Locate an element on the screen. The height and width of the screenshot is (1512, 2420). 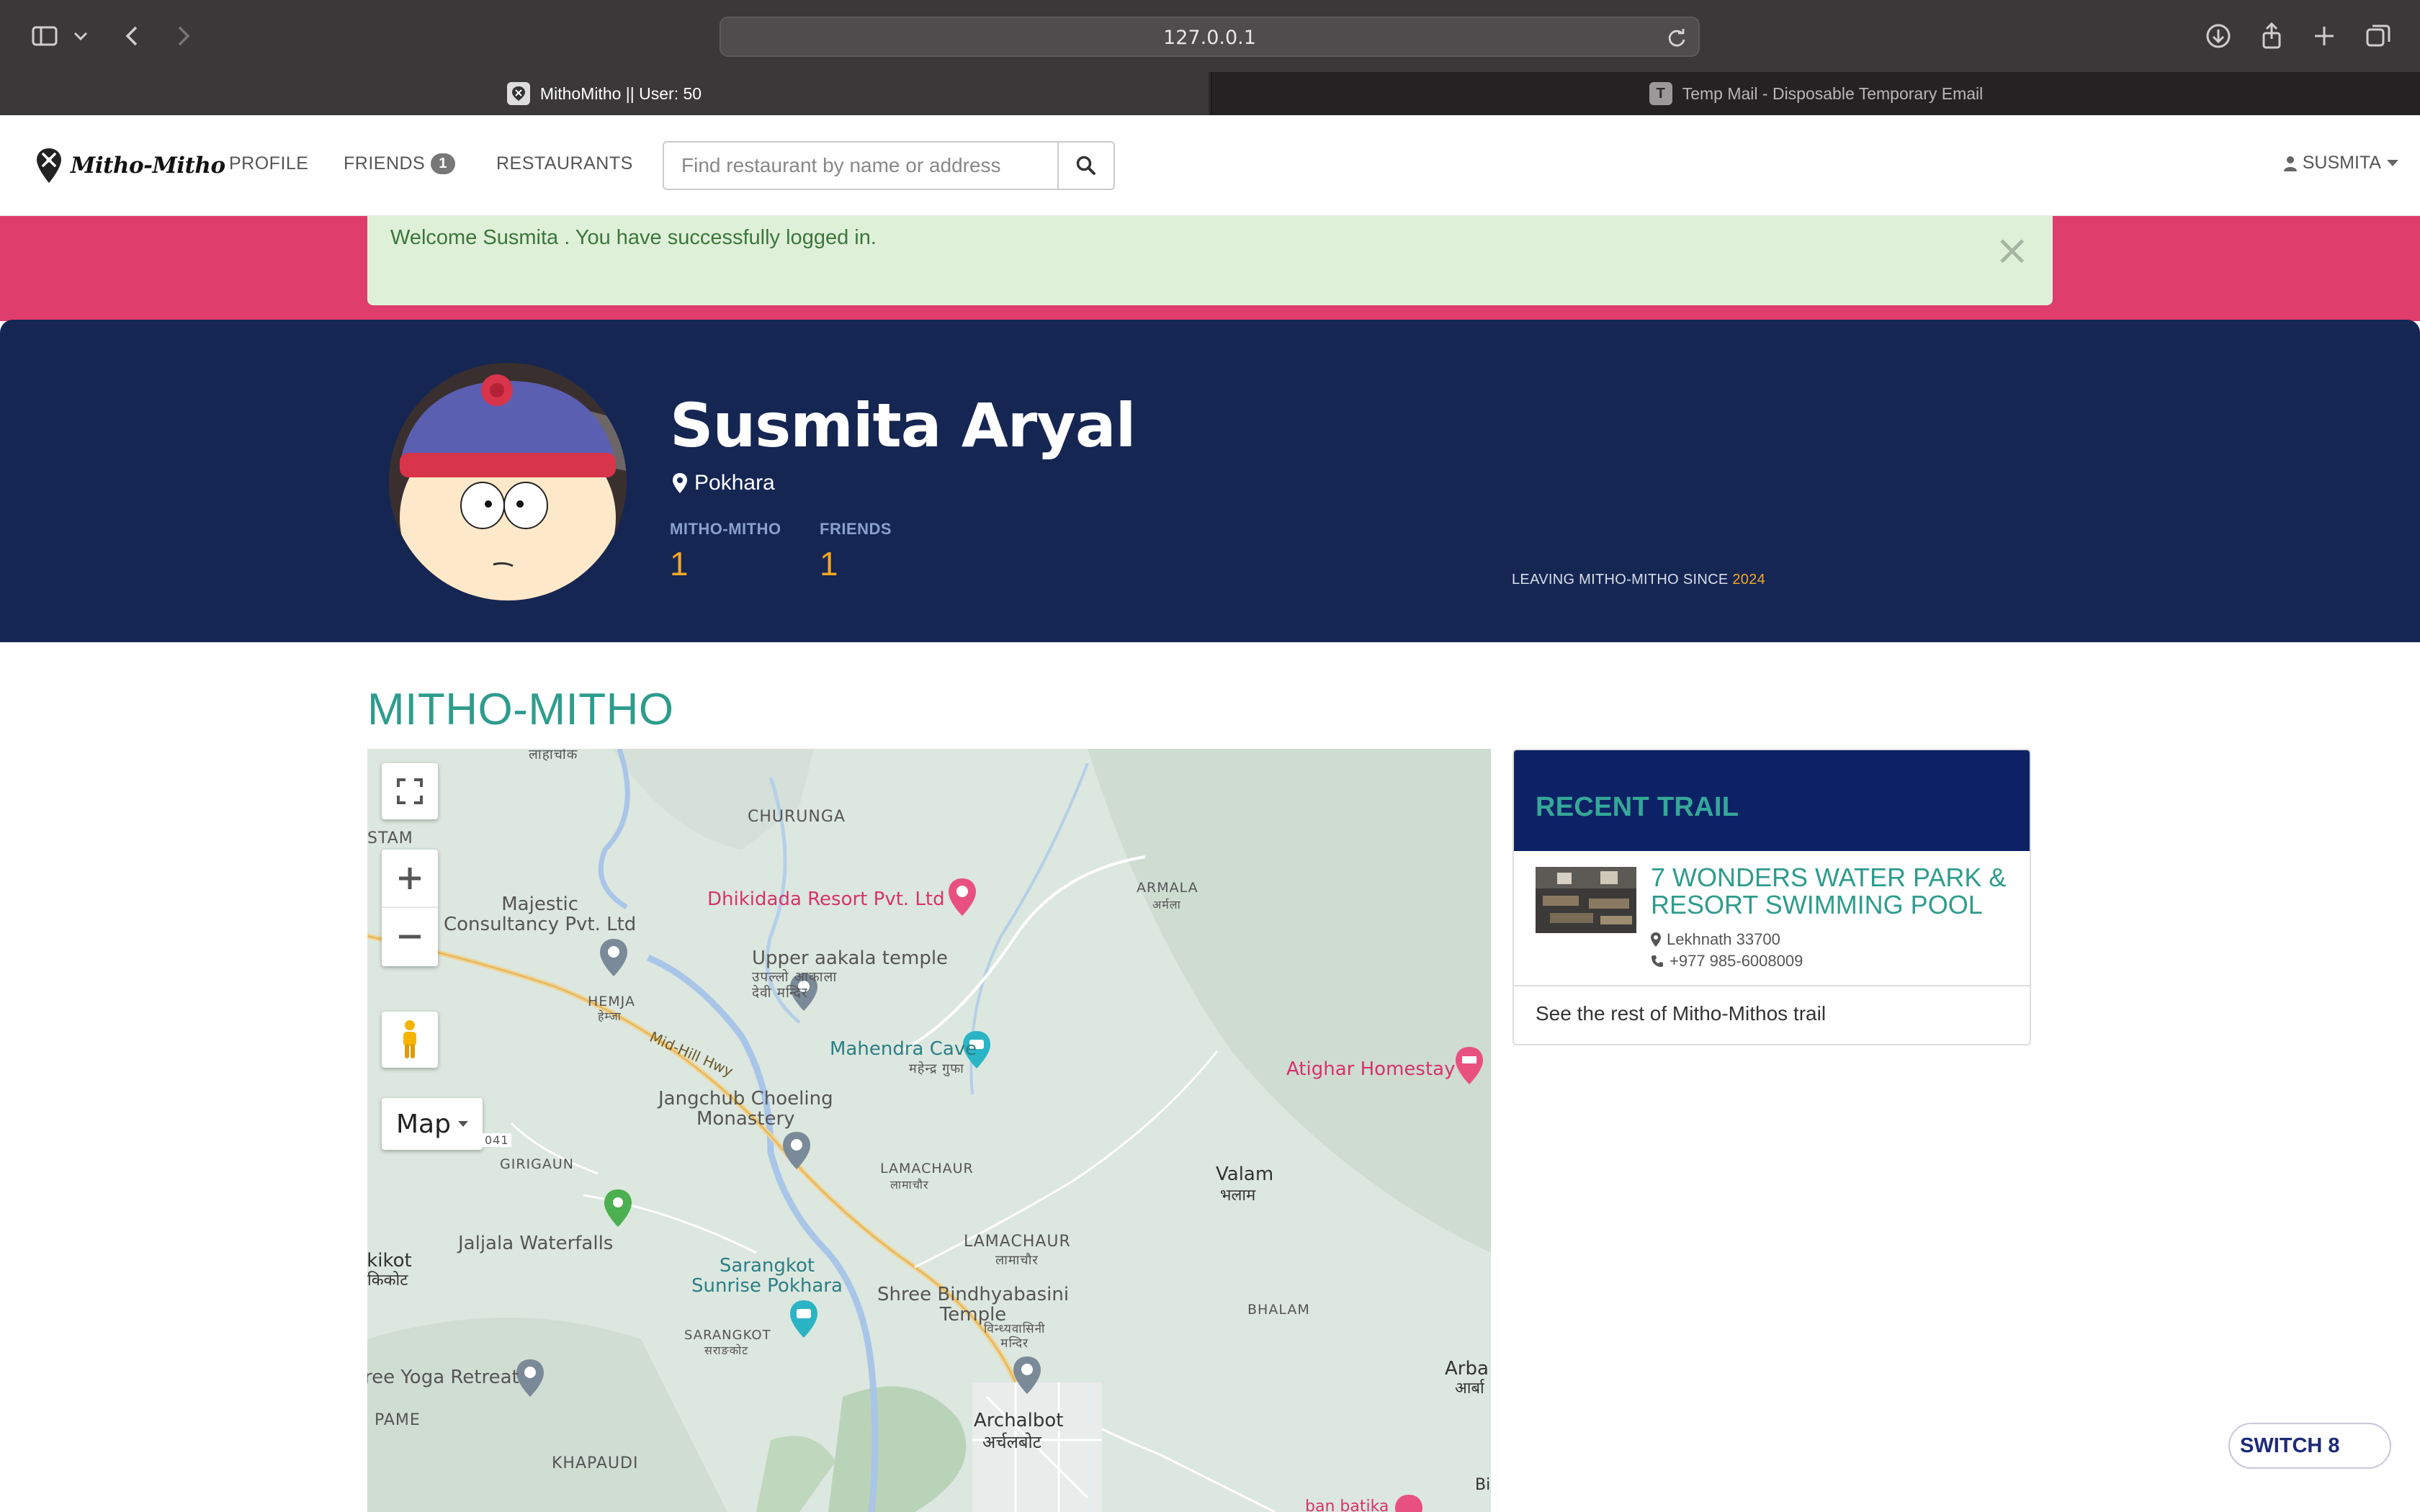
section-title: MITHO-MITHO is located at coordinates (520, 709).